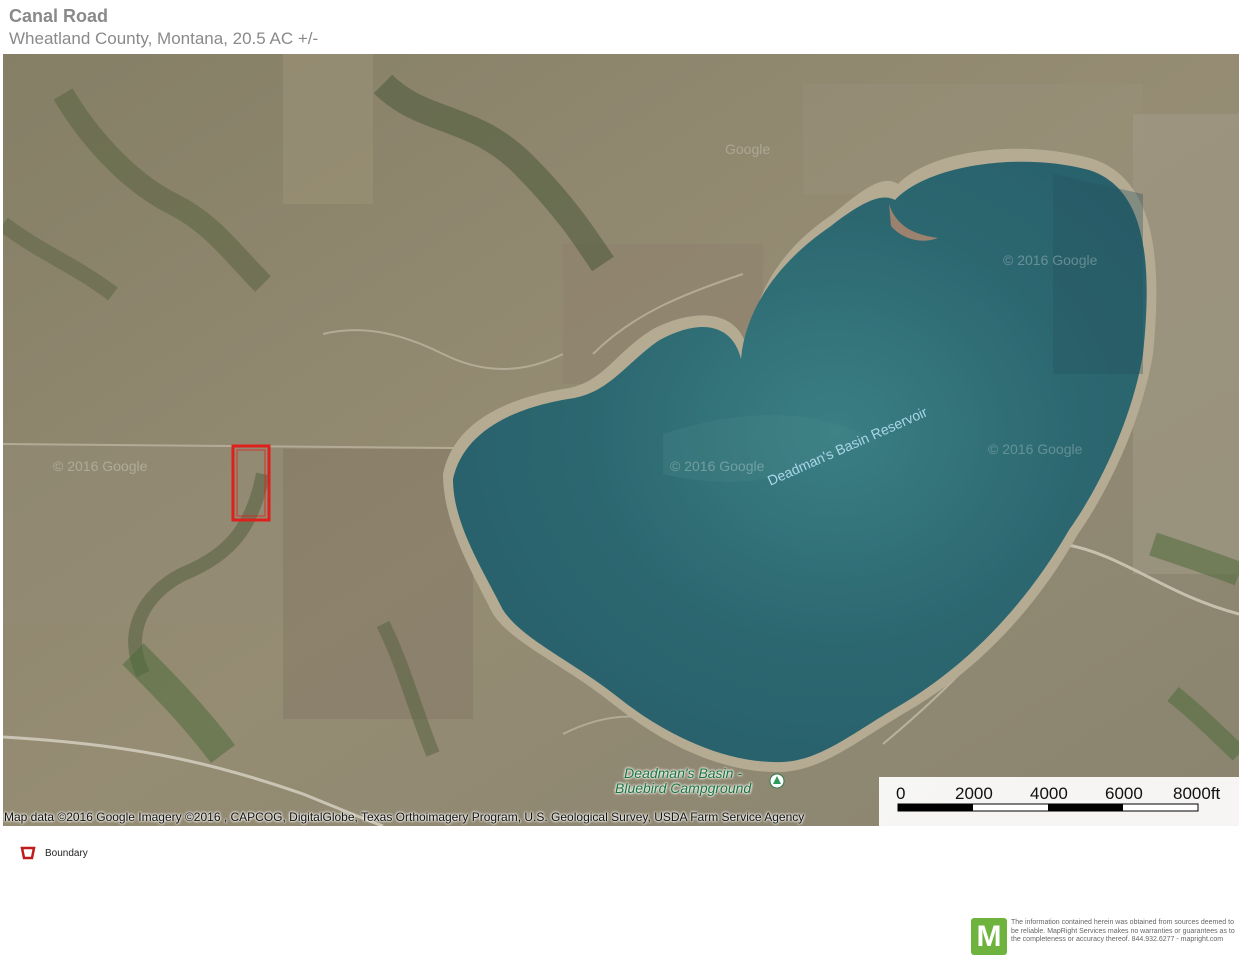  I want to click on field-parcel, so click(328, 129).